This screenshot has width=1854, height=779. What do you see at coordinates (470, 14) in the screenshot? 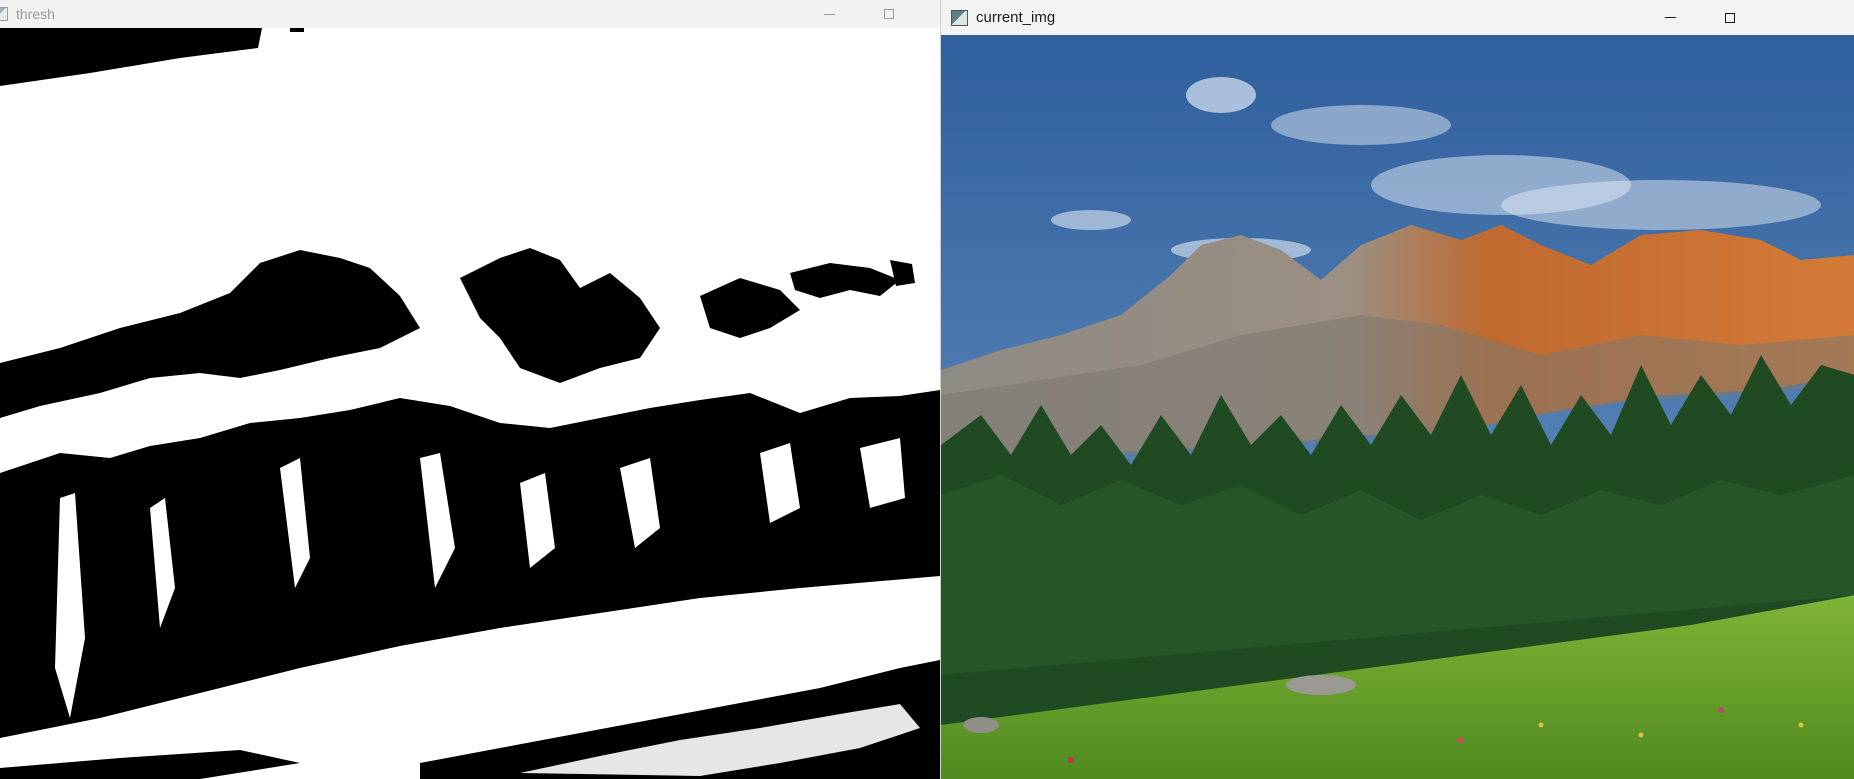
I see `thresh-titlebar: thresh` at bounding box center [470, 14].